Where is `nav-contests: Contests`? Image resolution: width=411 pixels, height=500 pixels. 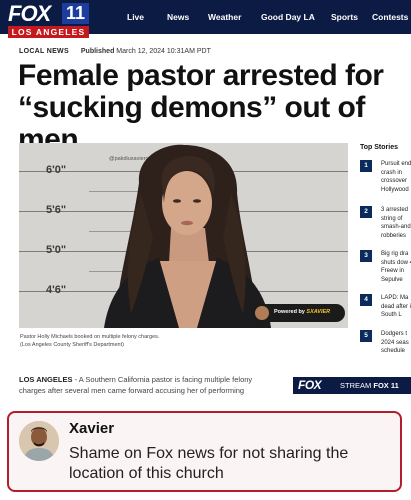 nav-contests: Contests is located at coordinates (390, 17).